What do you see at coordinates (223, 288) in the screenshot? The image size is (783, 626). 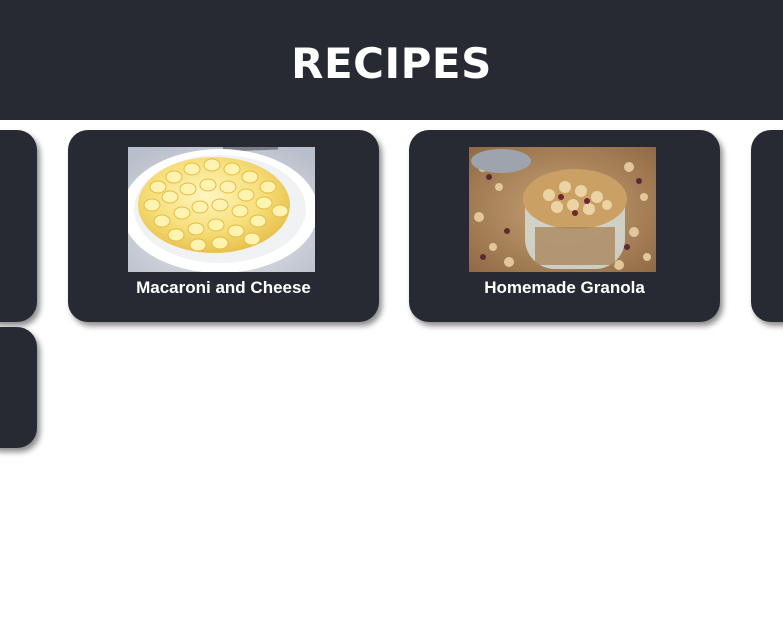 I see `recipe-title: Macaroni and Cheese` at bounding box center [223, 288].